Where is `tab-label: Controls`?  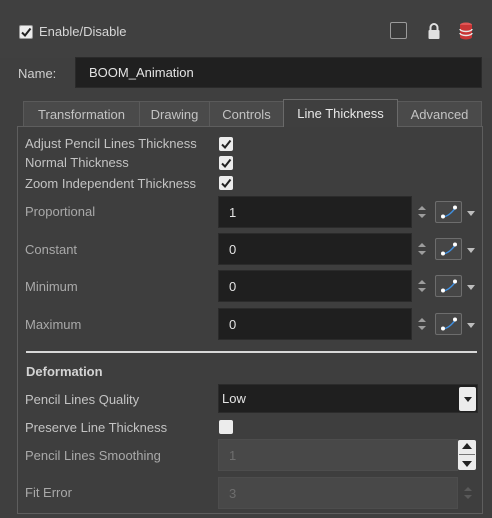 tab-label: Controls is located at coordinates (246, 114).